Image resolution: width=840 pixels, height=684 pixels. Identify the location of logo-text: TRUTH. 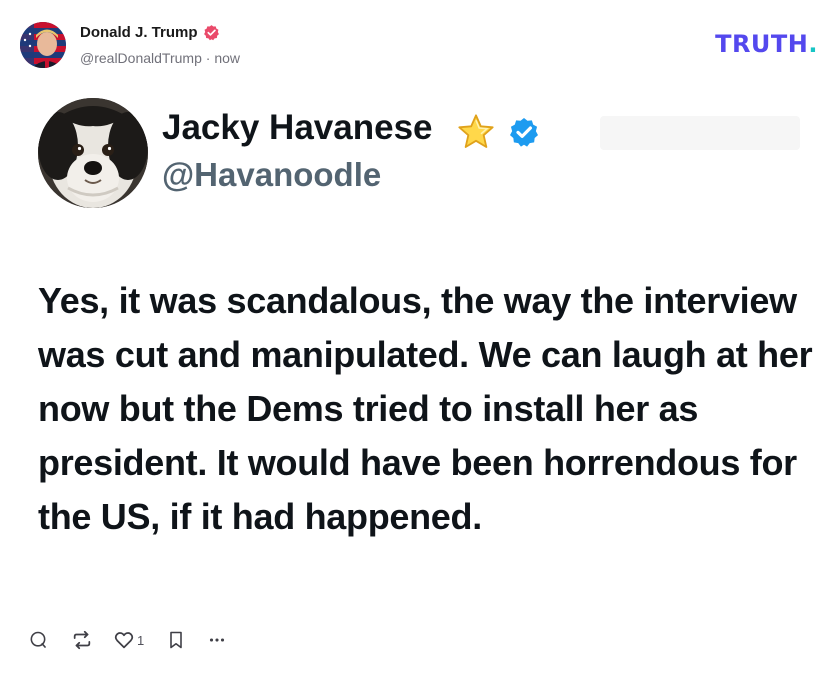
(762, 44).